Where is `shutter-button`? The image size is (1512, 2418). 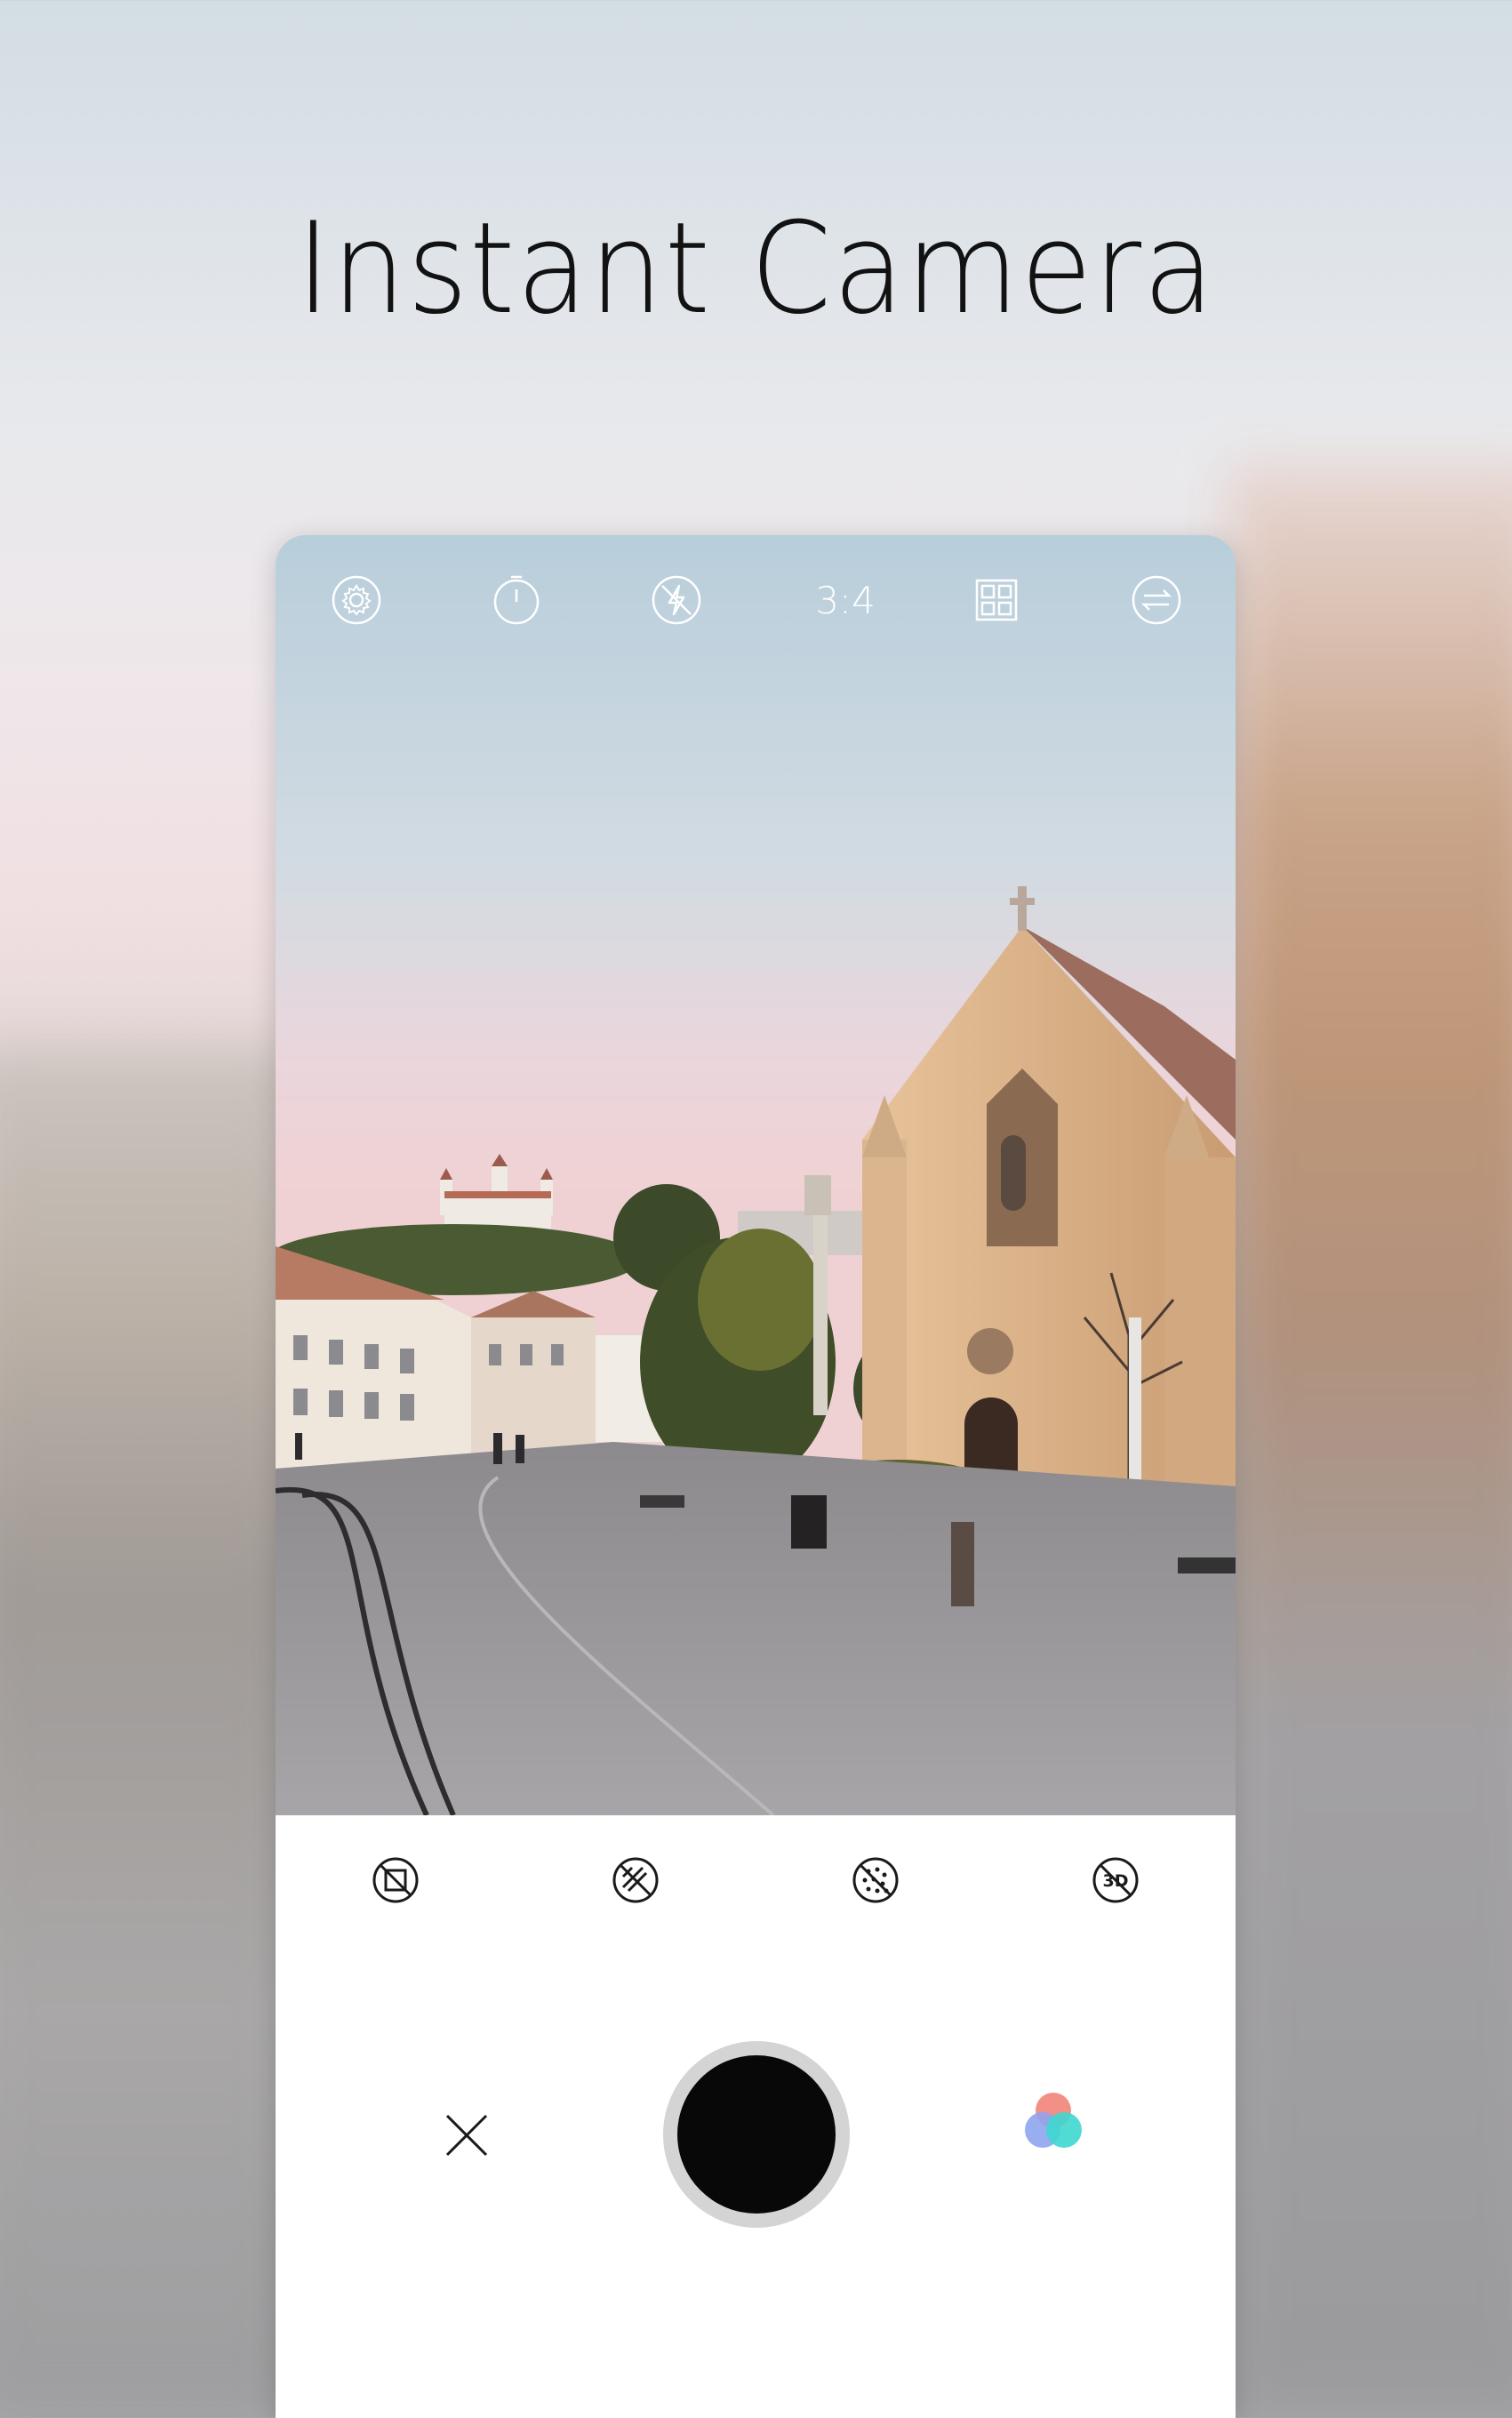
shutter-button is located at coordinates (756, 2134).